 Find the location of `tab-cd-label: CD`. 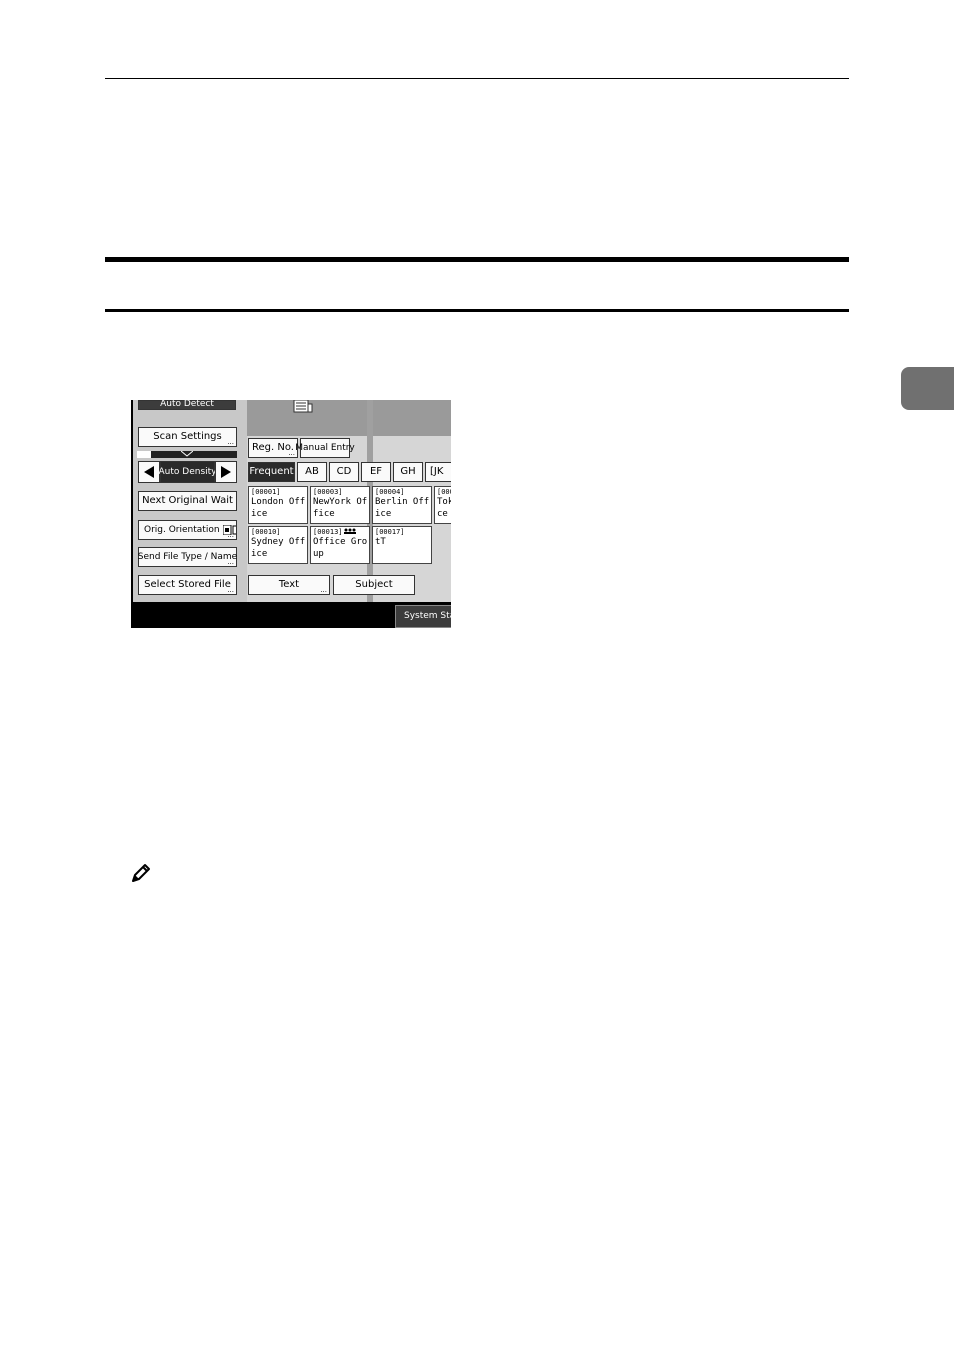

tab-cd-label: CD is located at coordinates (344, 471).